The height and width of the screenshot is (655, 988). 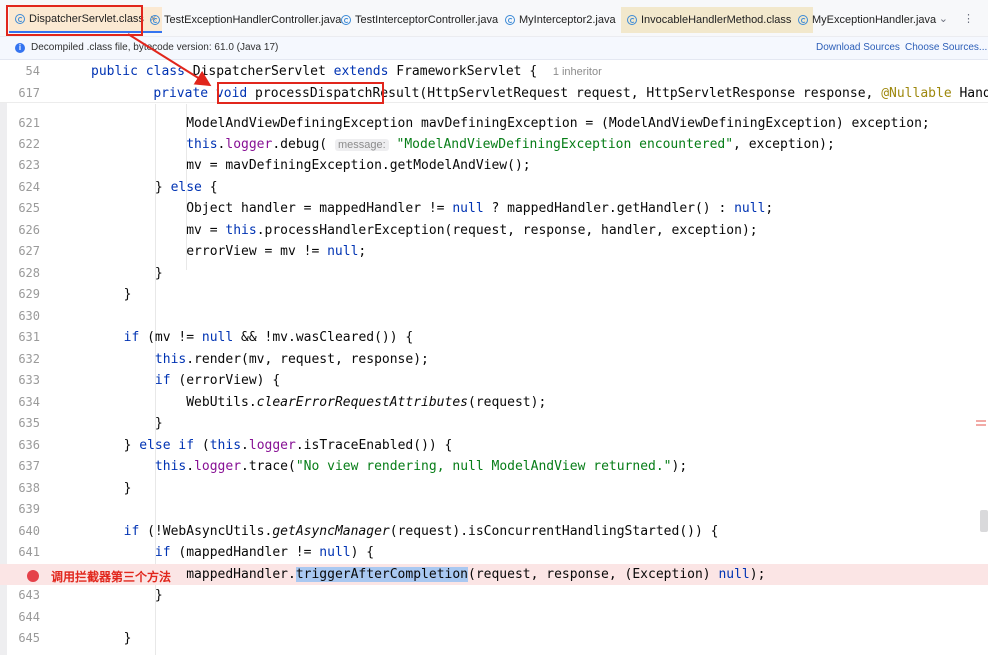 What do you see at coordinates (29, 208) in the screenshot?
I see `line-number: 625` at bounding box center [29, 208].